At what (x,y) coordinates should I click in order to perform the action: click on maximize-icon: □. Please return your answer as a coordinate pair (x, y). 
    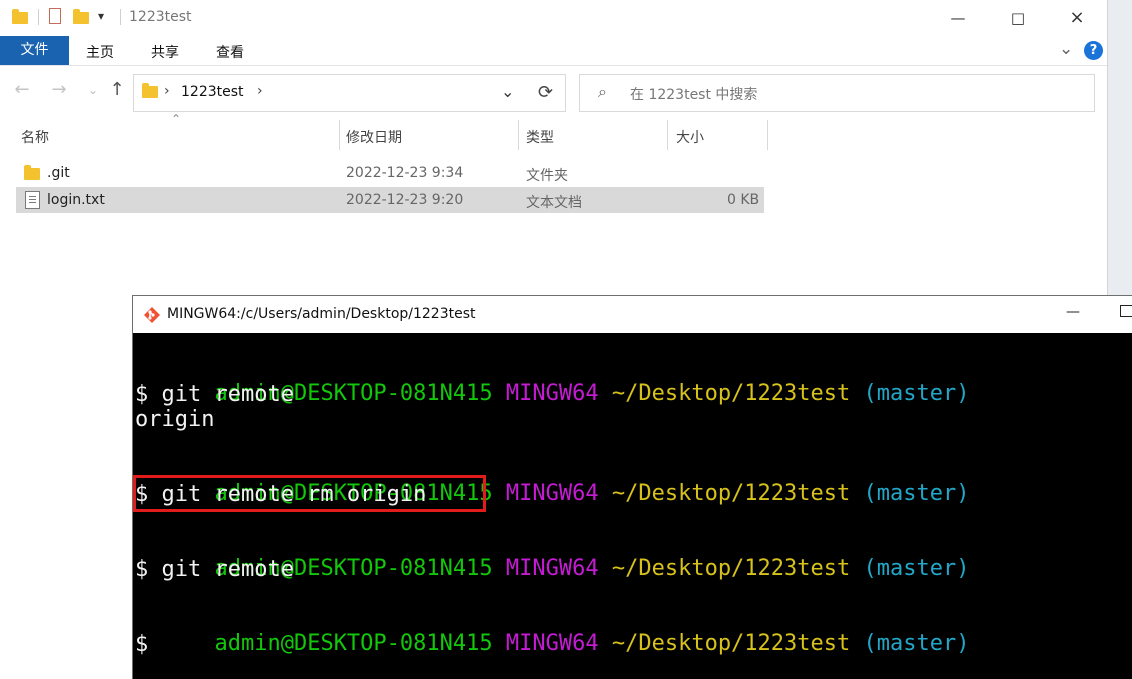
    Looking at the image, I should click on (1018, 18).